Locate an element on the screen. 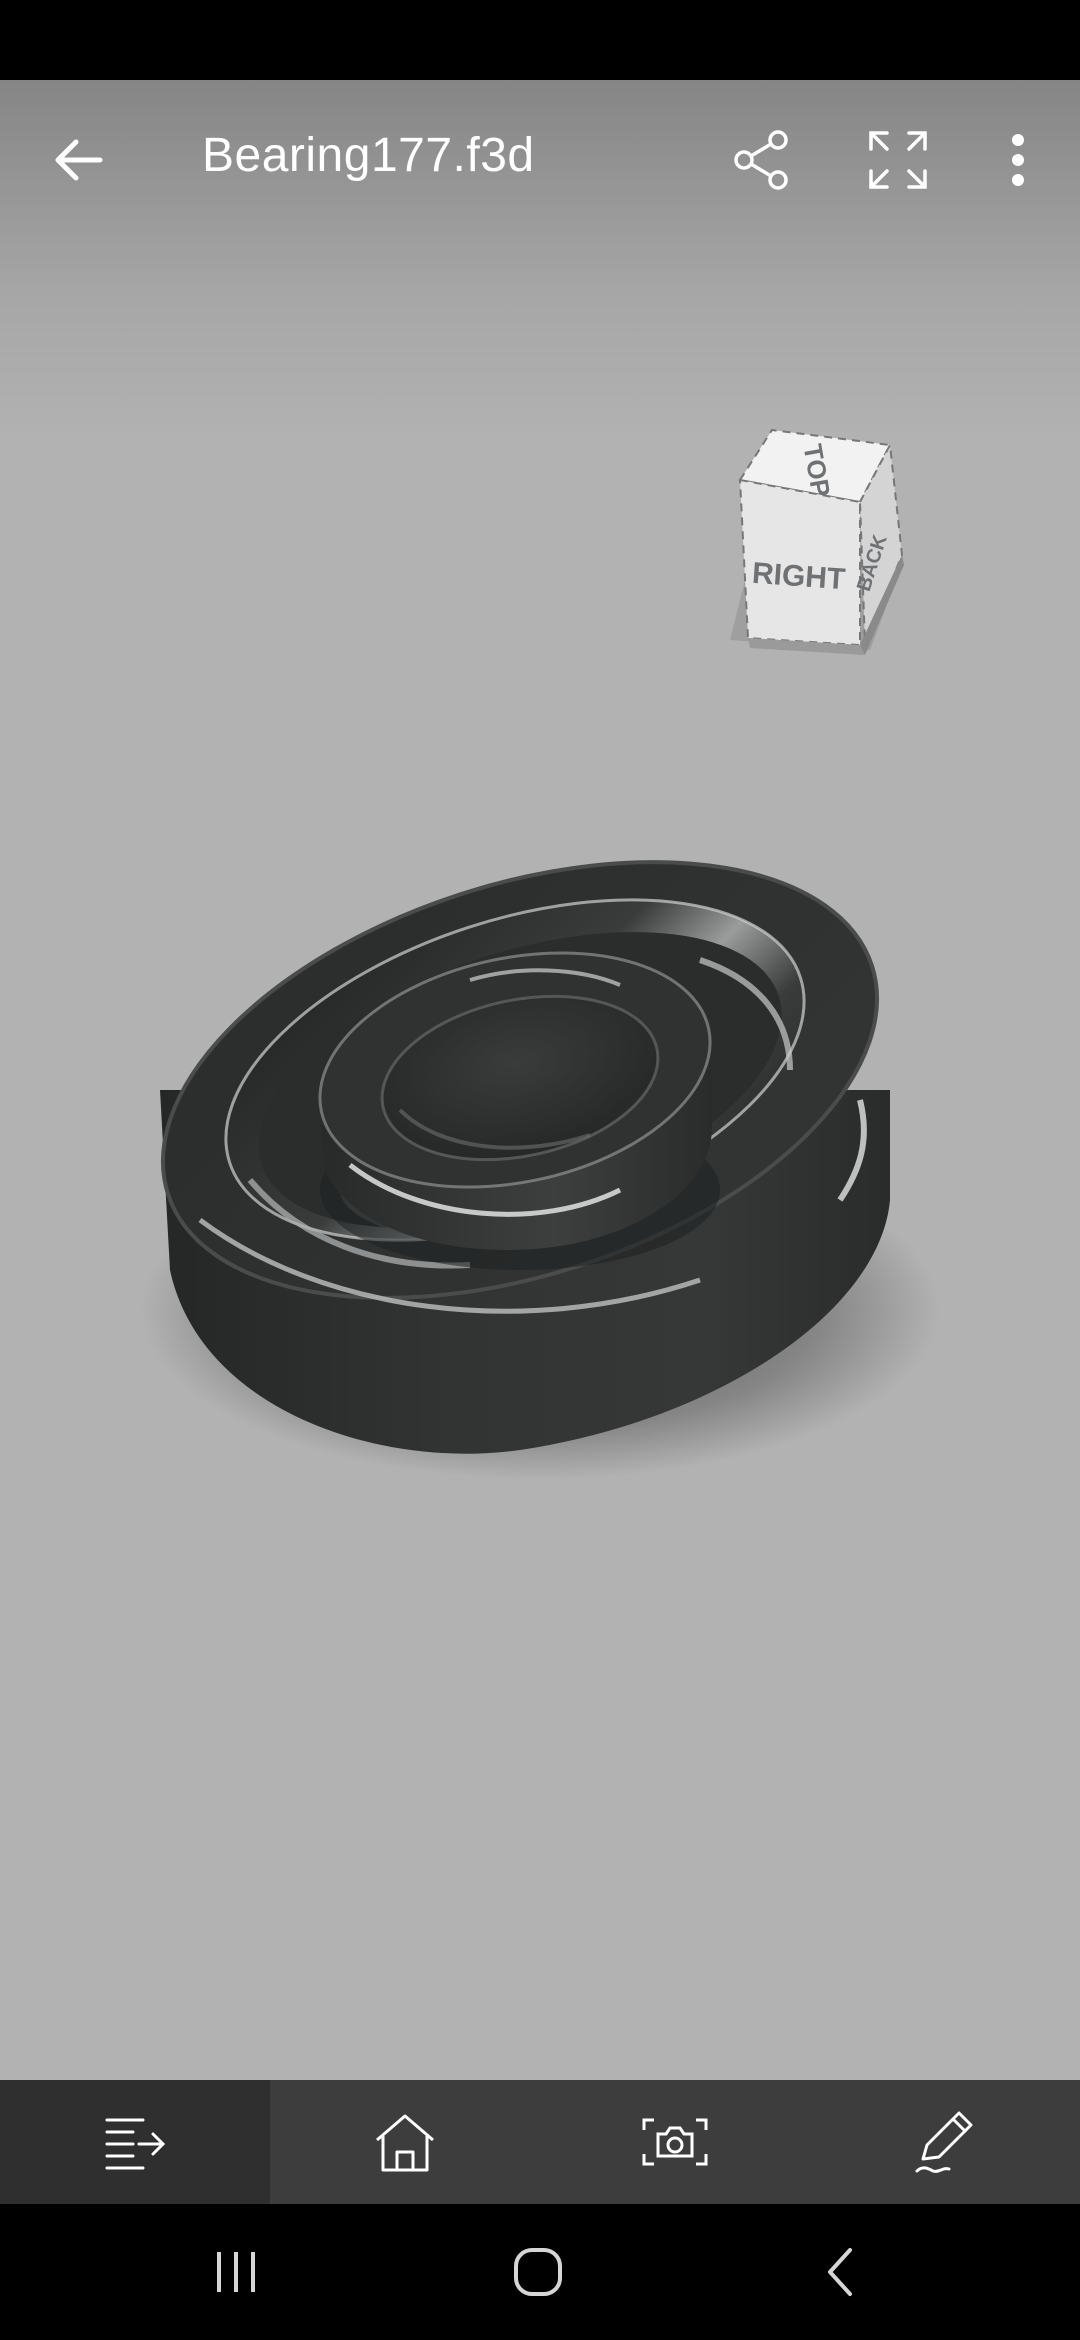  back-chevron-icon is located at coordinates (840, 2272).